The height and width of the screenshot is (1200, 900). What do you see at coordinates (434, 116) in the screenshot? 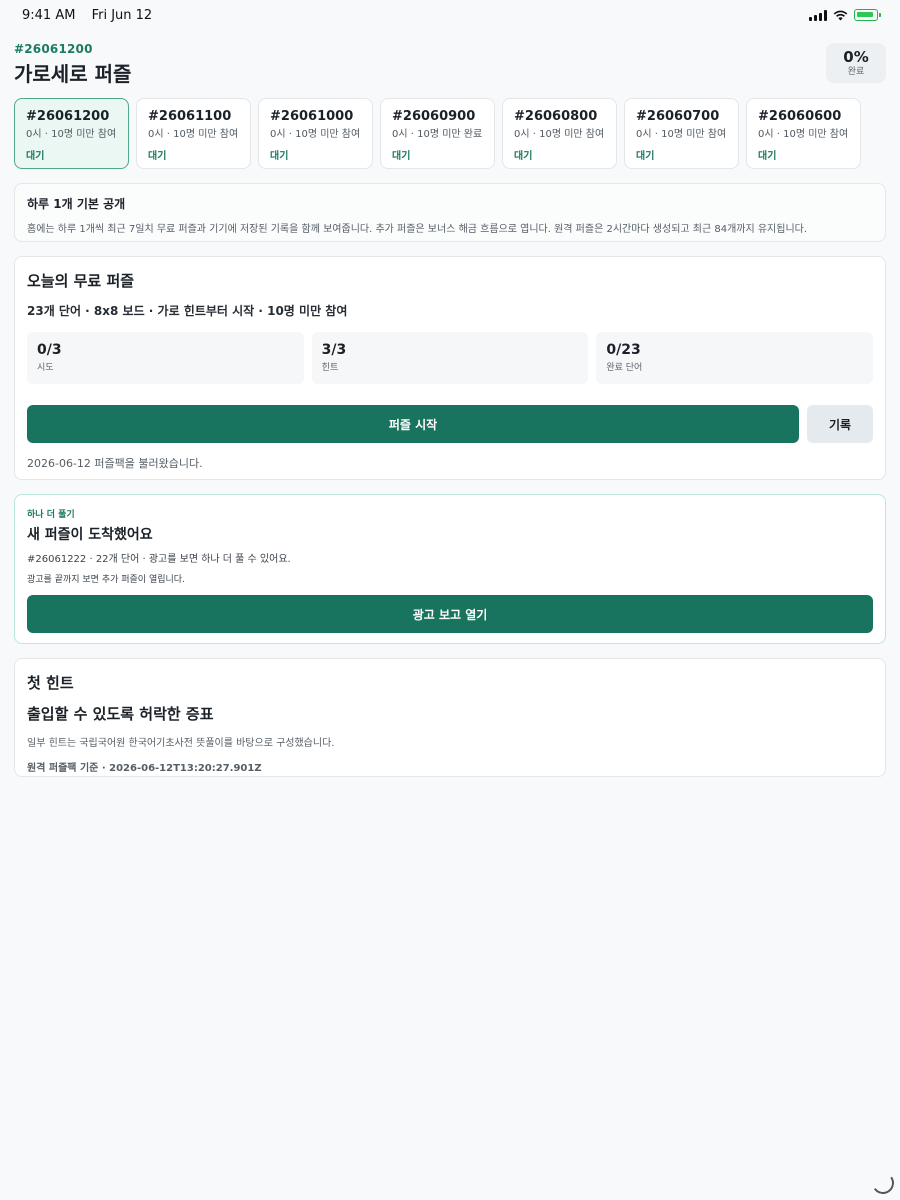
I see `puzzle-tab-id: #26060900` at bounding box center [434, 116].